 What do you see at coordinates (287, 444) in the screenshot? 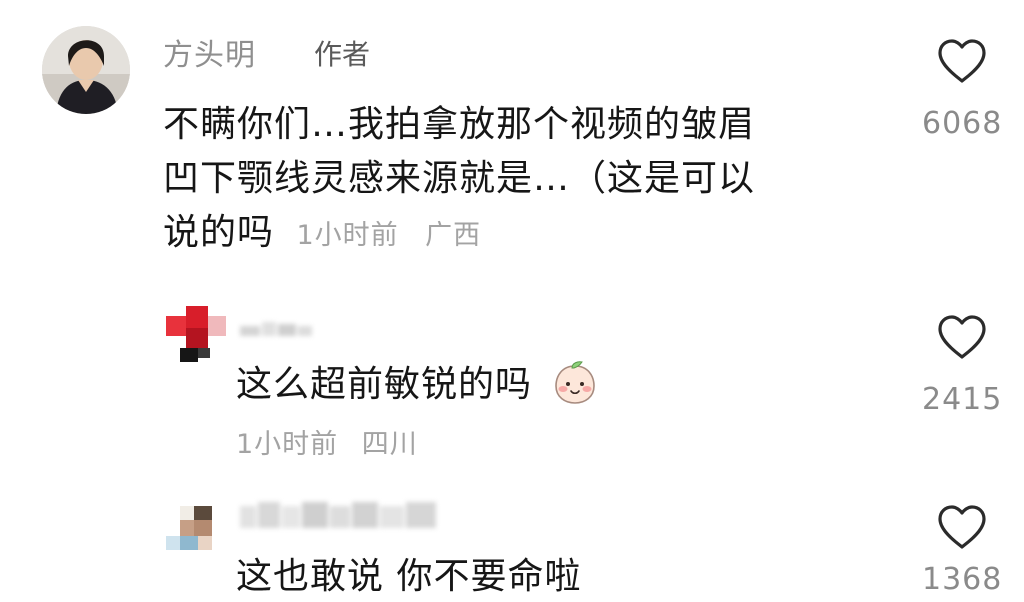
I see `reply-time: 1小时前` at bounding box center [287, 444].